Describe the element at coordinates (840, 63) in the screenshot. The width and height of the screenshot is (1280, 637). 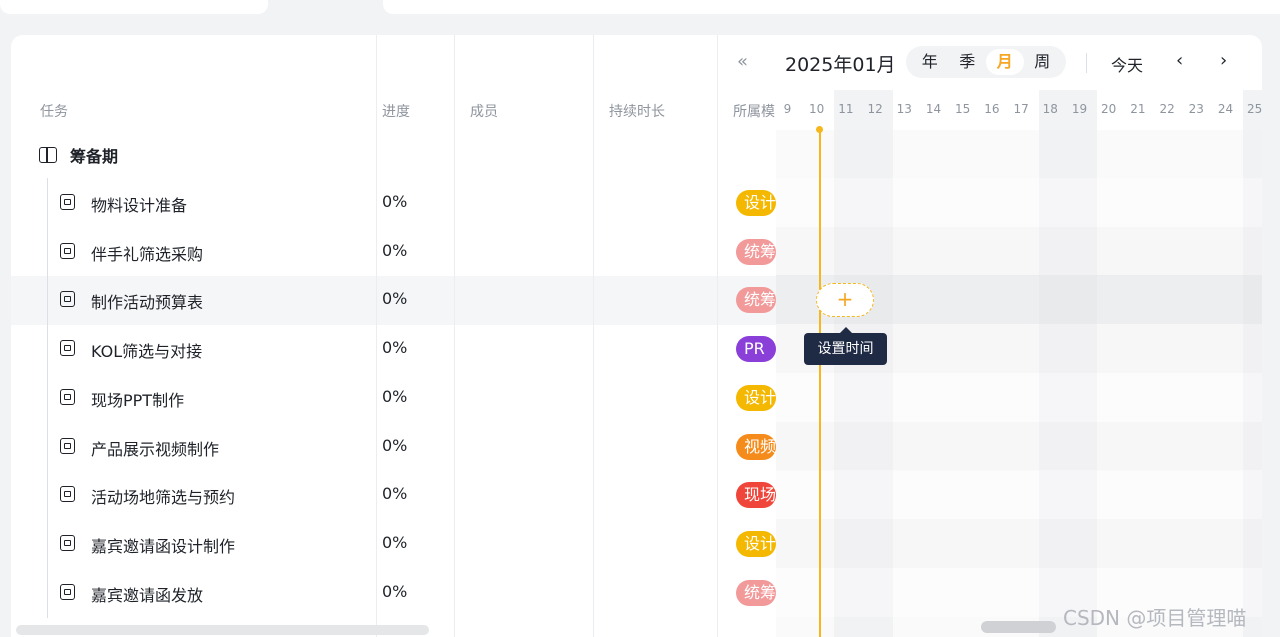
I see `current-month: 2025年01月` at that location.